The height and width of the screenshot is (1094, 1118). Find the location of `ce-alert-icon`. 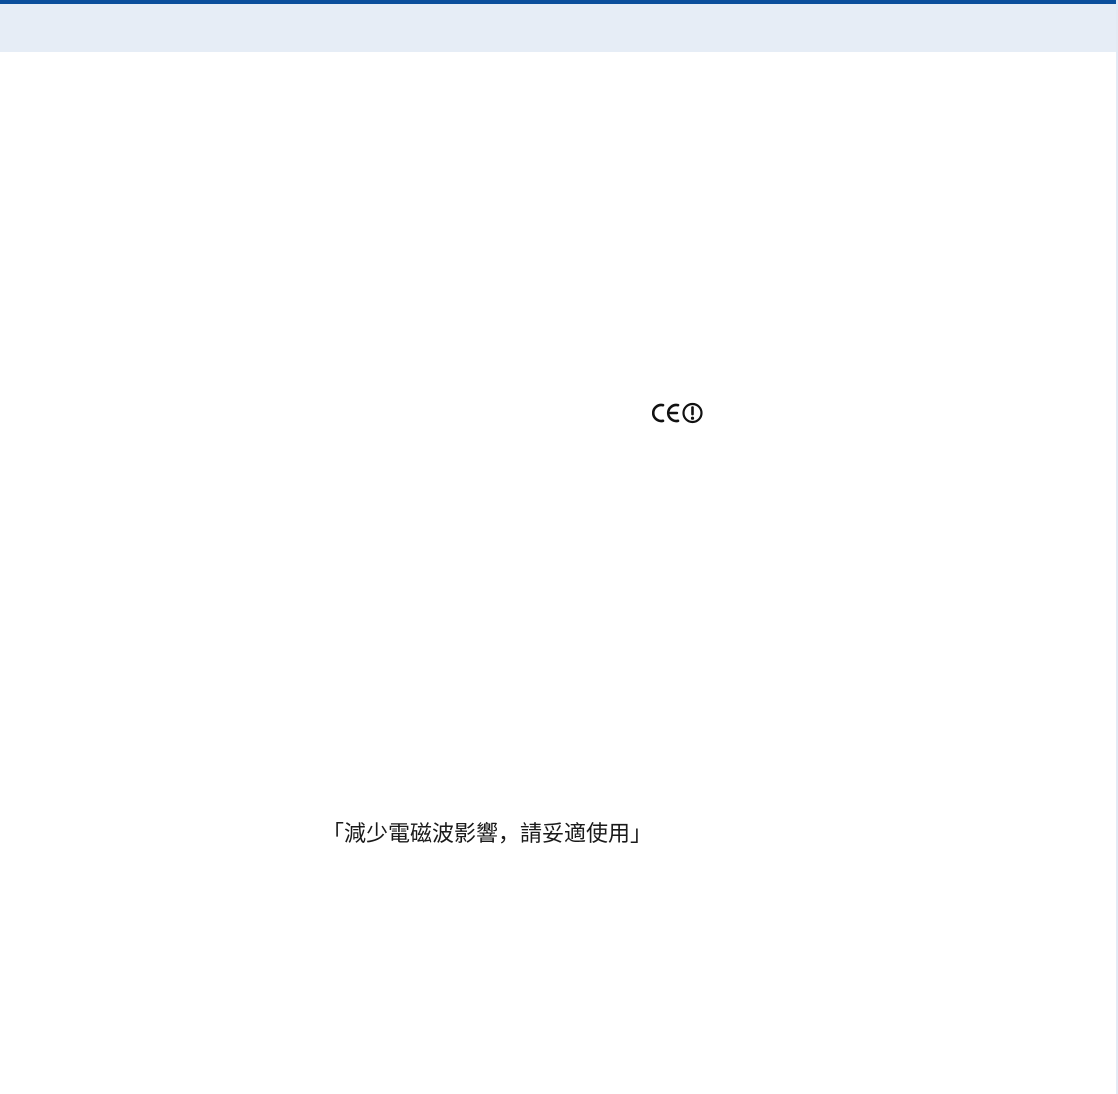

ce-alert-icon is located at coordinates (677, 413).